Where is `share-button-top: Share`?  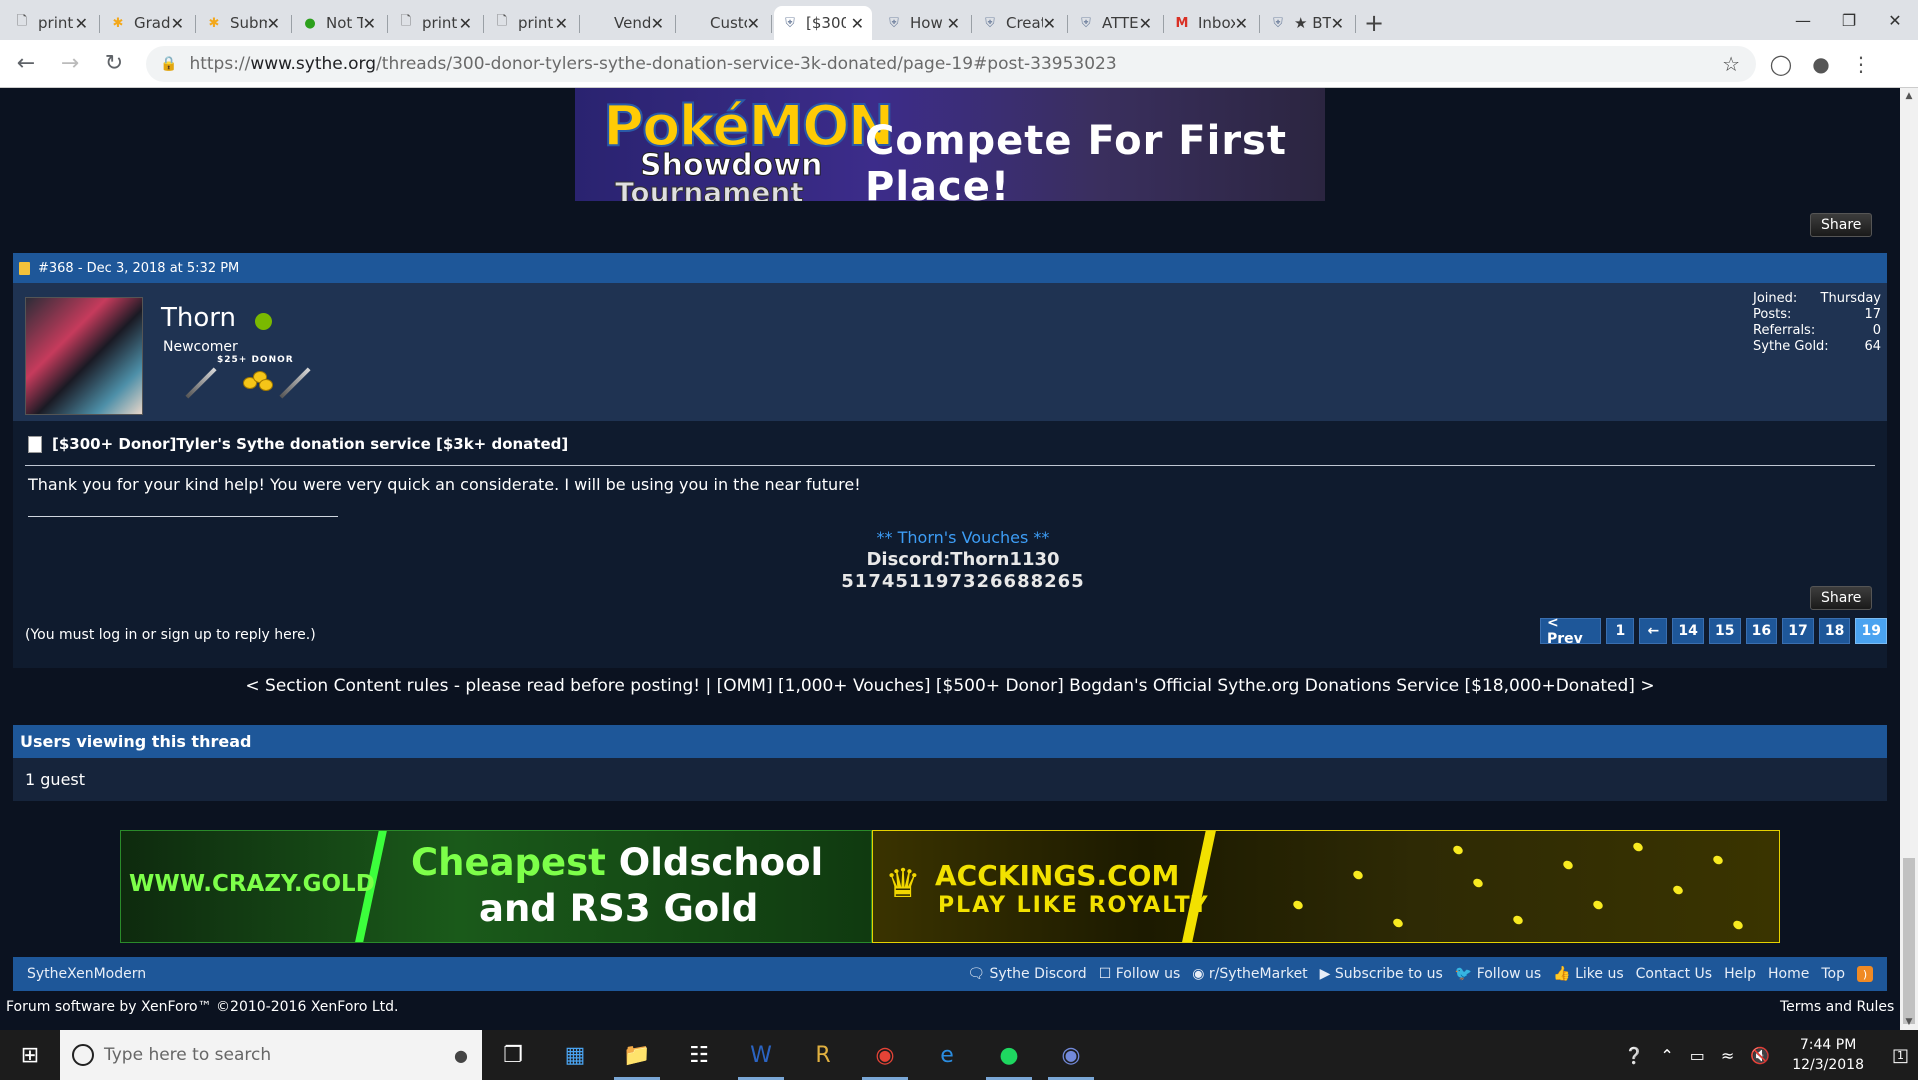
share-button-top: Share is located at coordinates (1841, 225).